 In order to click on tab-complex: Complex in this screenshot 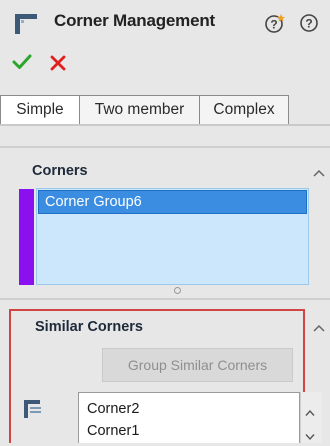, I will do `click(244, 110)`.